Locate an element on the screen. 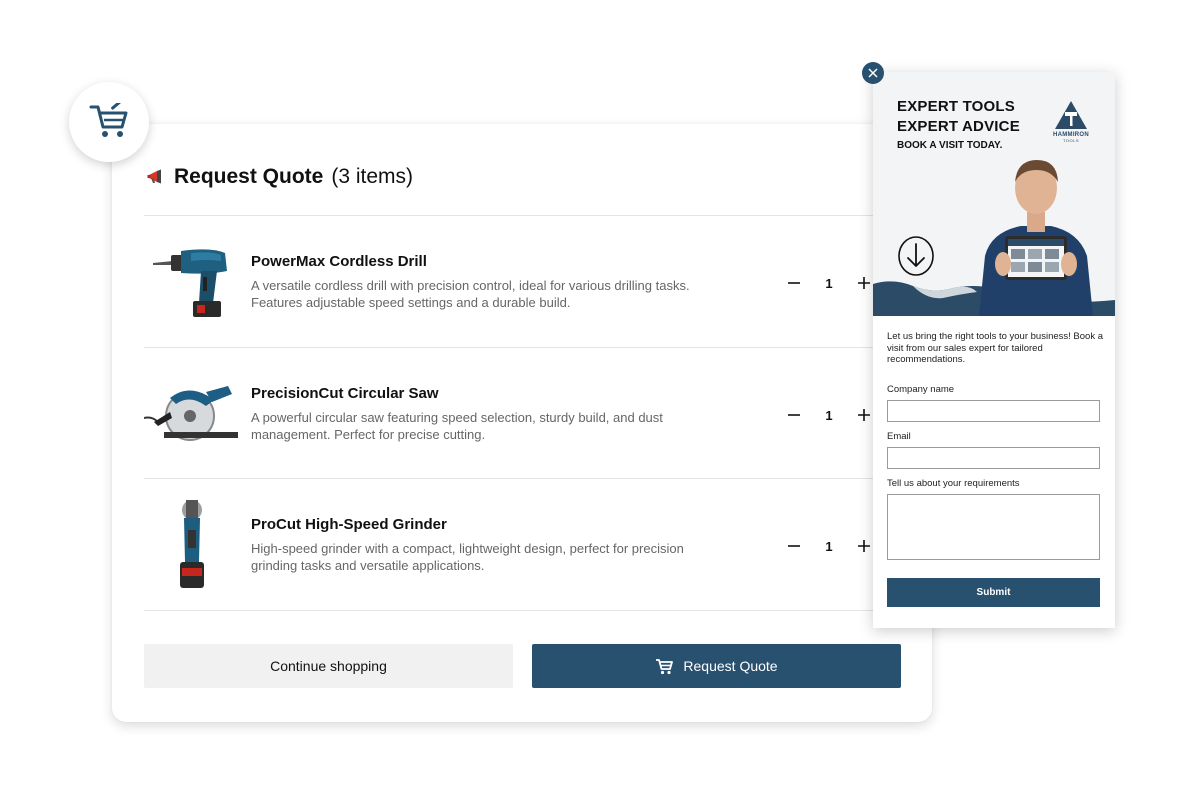 This screenshot has height=800, width=1200. product-name: ProCut High-Speed Grinder is located at coordinates (349, 524).